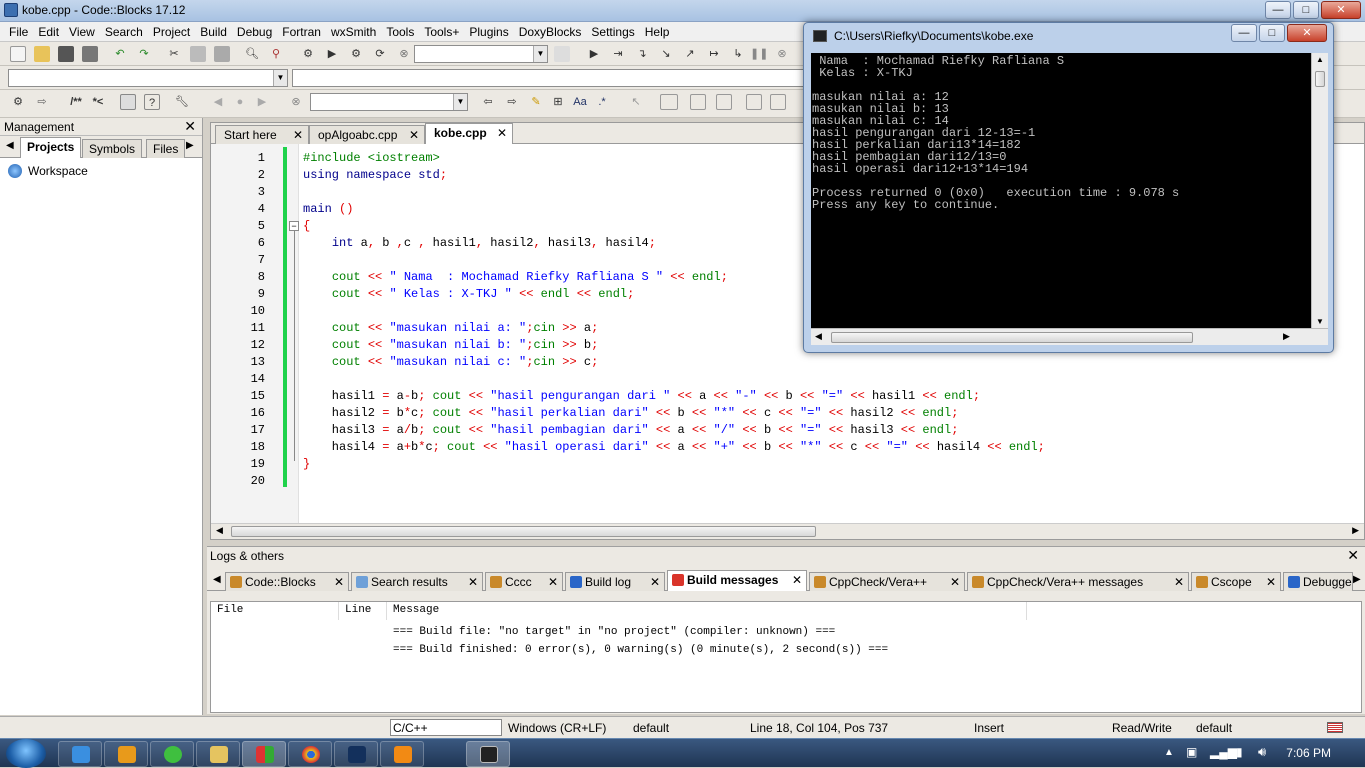 Image resolution: width=1365 pixels, height=768 pixels. I want to click on regex-icon: .*, so click(602, 102).